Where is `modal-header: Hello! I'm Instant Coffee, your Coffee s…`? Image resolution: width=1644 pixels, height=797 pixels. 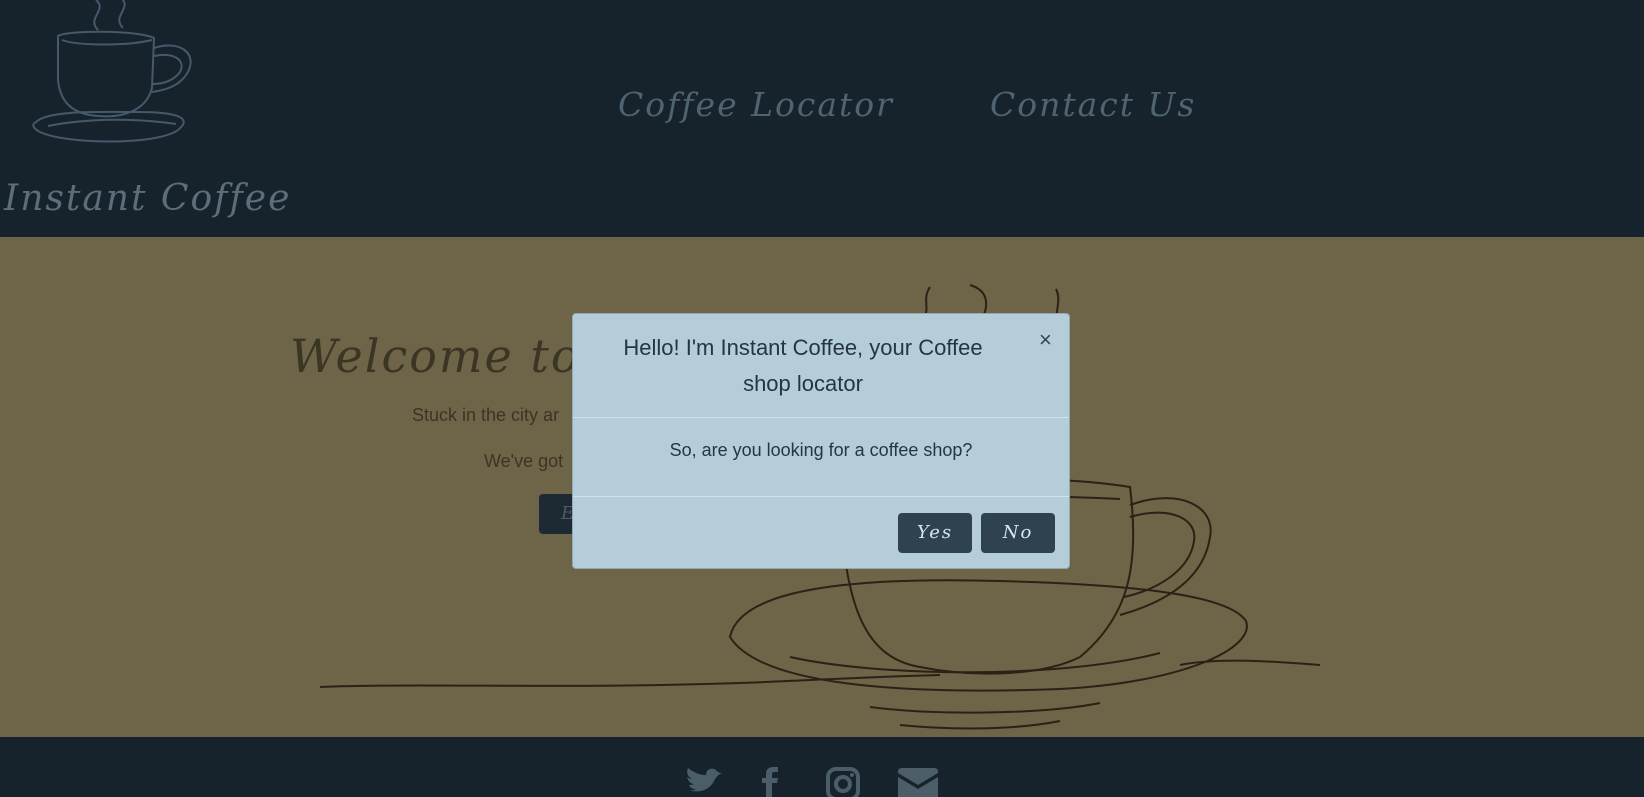
modal-header: Hello! I'm Instant Coffee, your Coffee s… is located at coordinates (821, 366).